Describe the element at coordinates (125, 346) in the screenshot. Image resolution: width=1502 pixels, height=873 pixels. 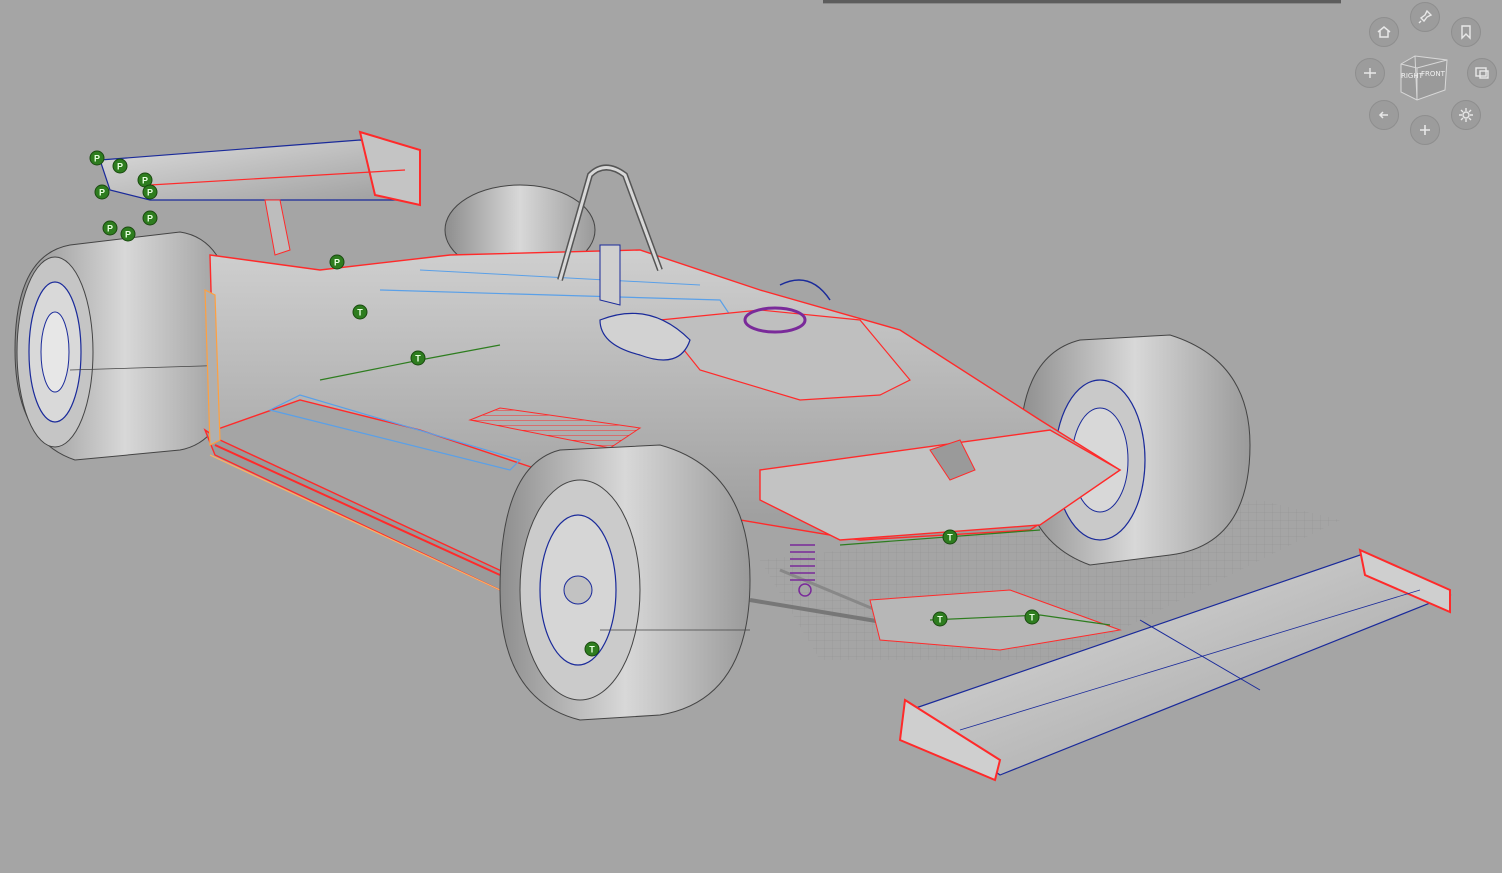
I see `rear-left-wheel` at that location.